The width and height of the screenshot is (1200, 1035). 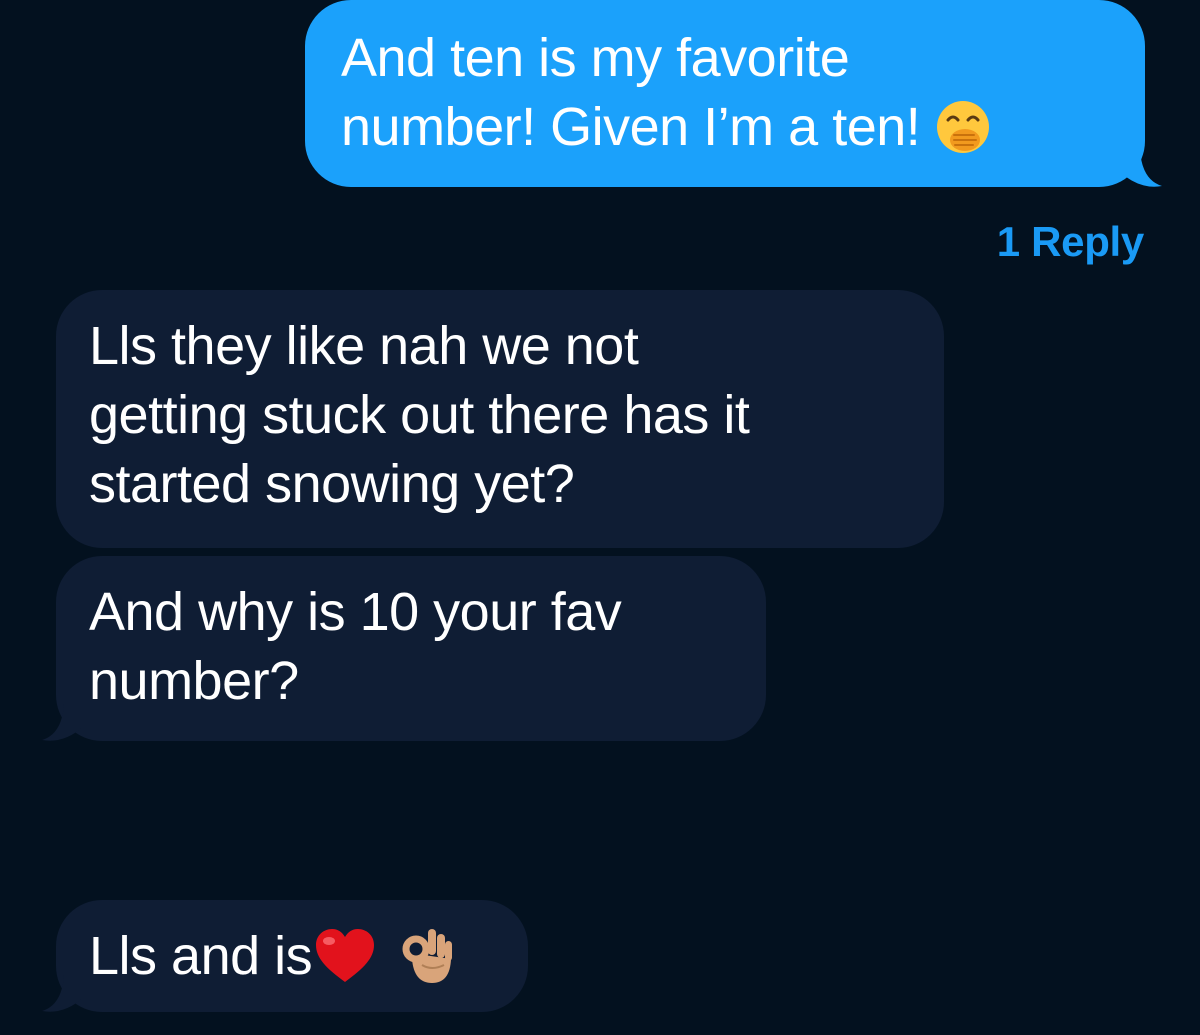 I want to click on message-text-line: number?, so click(x=194, y=681).